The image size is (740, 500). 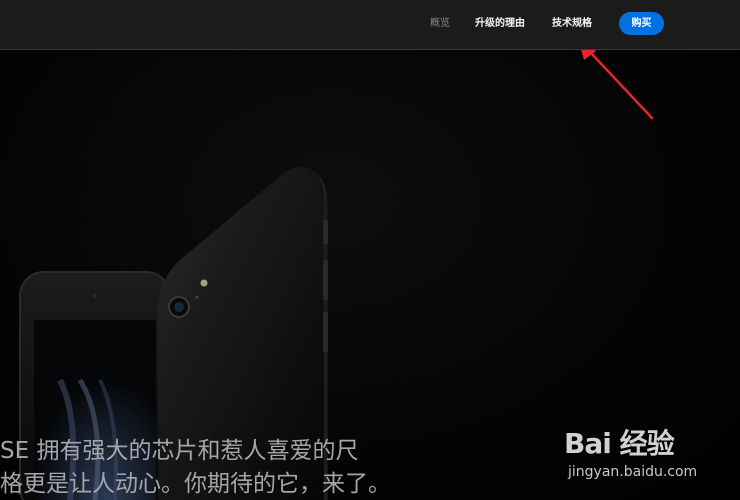 I want to click on nav-tech-specs-link: 技术规格, so click(x=572, y=24).